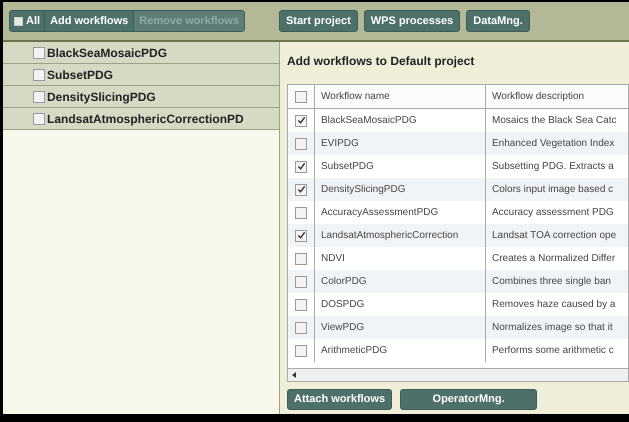 The width and height of the screenshot is (629, 422). What do you see at coordinates (412, 21) in the screenshot?
I see `toolbar-button: WPS processes` at bounding box center [412, 21].